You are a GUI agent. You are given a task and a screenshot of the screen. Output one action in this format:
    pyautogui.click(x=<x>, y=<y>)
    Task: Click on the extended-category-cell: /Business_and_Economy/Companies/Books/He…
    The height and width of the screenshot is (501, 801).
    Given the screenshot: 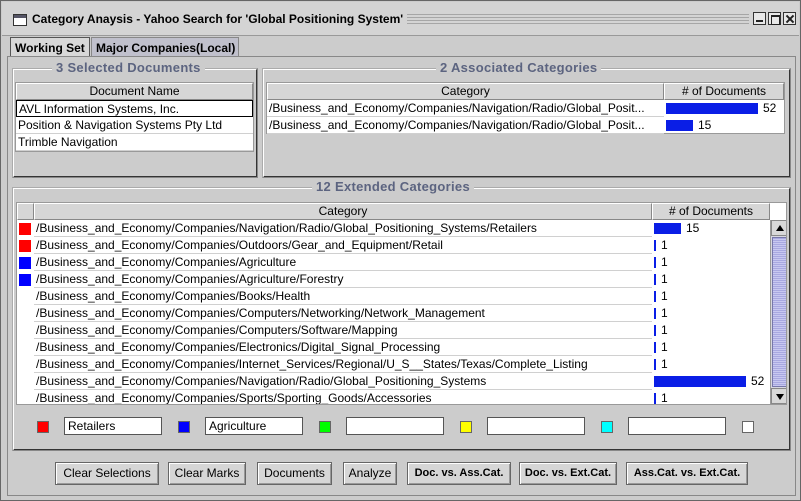 What is the action you would take?
    pyautogui.click(x=343, y=296)
    